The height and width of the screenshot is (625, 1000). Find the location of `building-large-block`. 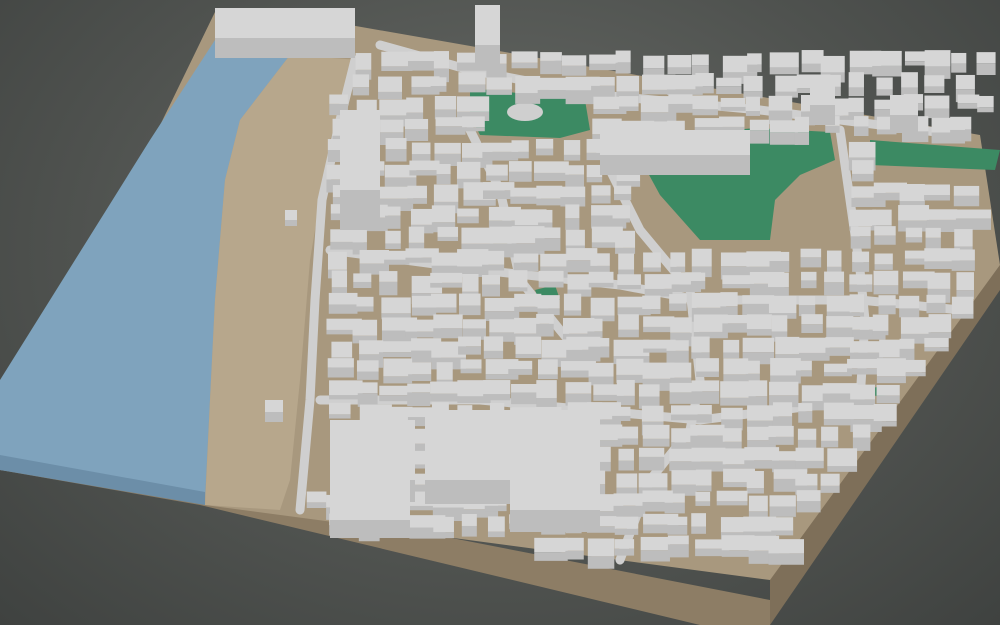

building-large-block is located at coordinates (370, 509).